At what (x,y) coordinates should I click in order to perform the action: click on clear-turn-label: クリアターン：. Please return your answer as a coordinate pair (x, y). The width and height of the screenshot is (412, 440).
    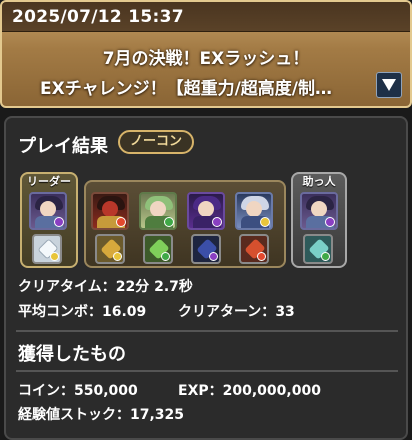
    Looking at the image, I should click on (227, 312).